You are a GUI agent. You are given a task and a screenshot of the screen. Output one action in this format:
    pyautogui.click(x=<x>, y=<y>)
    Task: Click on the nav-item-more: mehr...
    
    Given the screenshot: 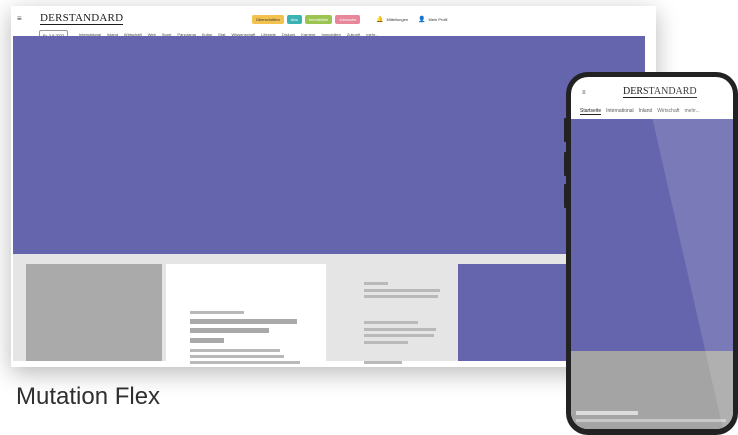 What is the action you would take?
    pyautogui.click(x=692, y=111)
    